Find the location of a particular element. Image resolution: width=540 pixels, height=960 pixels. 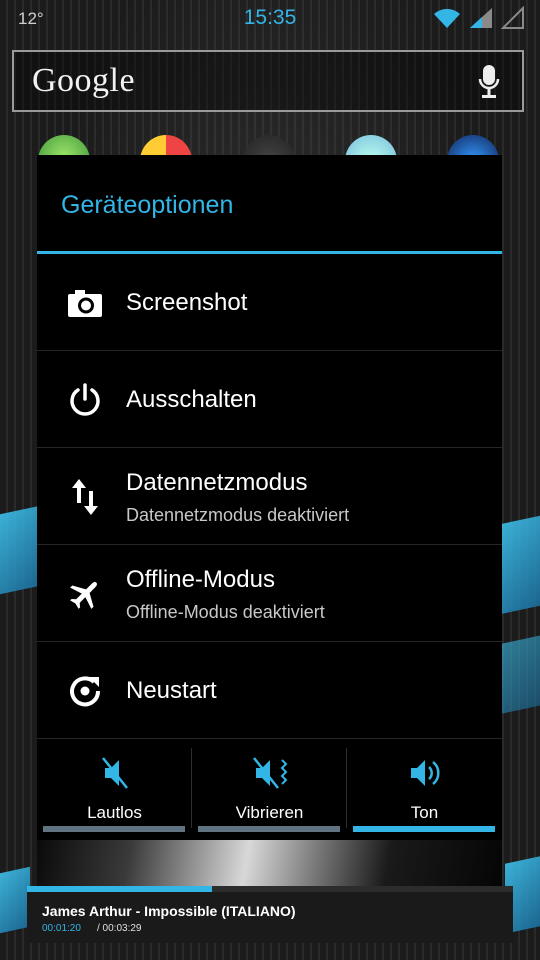

mode-silent: Lautlos is located at coordinates (114, 787).